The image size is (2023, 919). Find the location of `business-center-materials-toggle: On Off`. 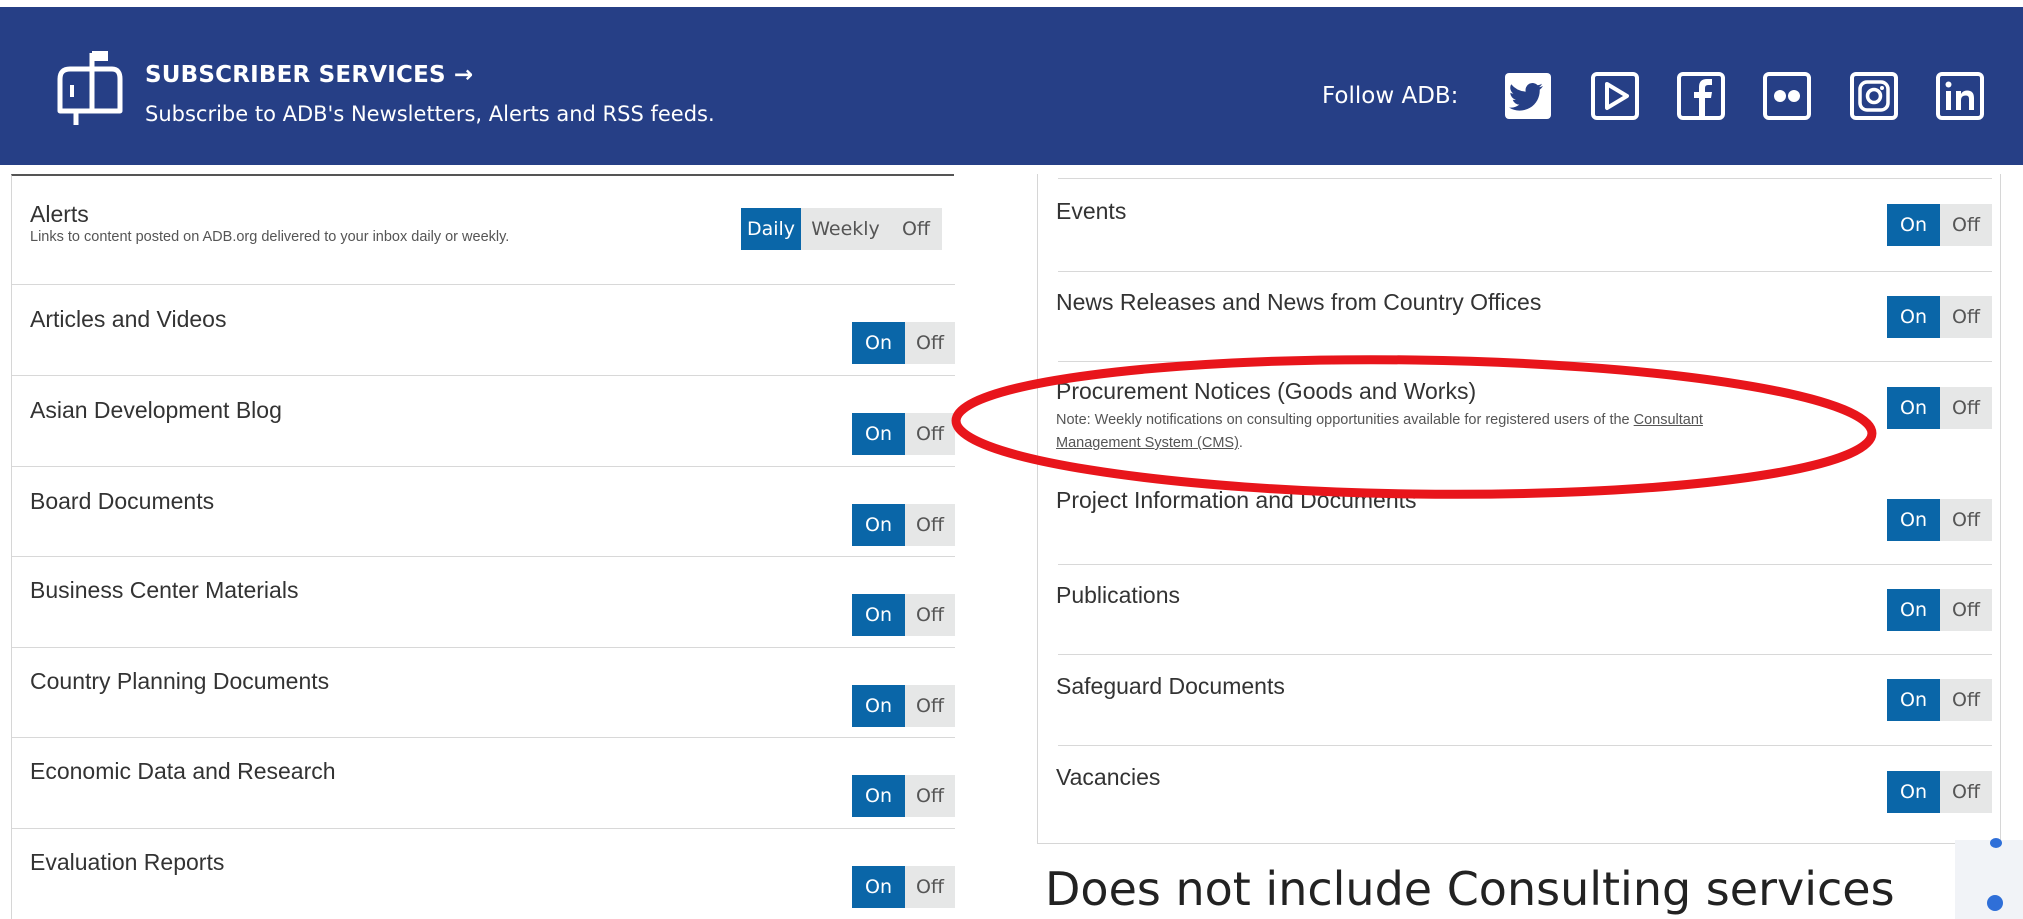

business-center-materials-toggle: On Off is located at coordinates (903, 615).